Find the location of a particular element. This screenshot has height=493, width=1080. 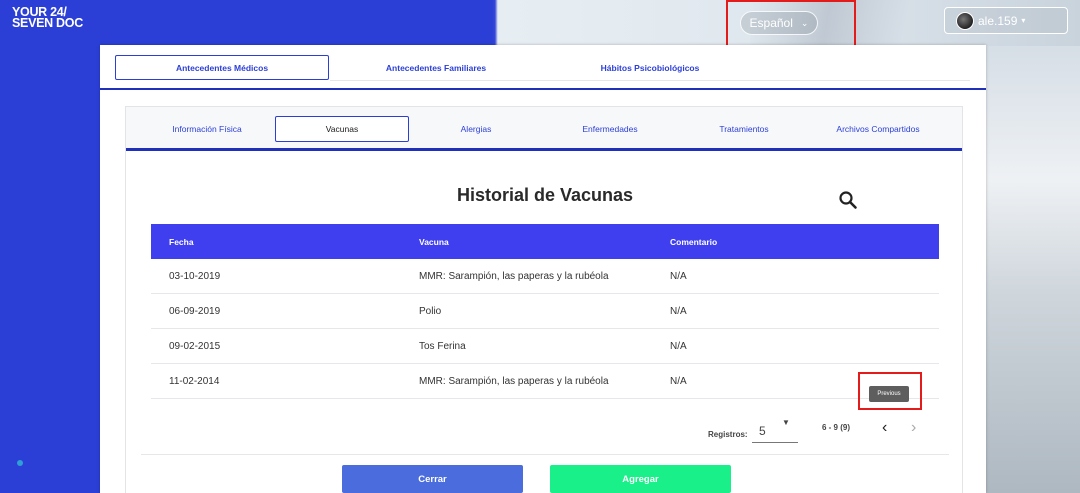

records-label: Registros: is located at coordinates (728, 434).